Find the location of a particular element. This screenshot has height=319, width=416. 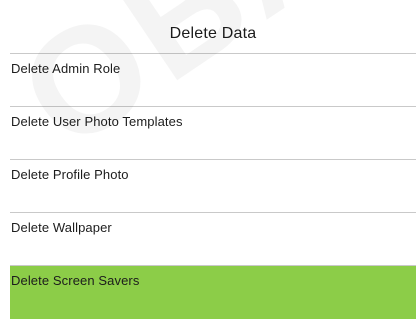

menu-item-label: Delete Screen Savers is located at coordinates (75, 280).